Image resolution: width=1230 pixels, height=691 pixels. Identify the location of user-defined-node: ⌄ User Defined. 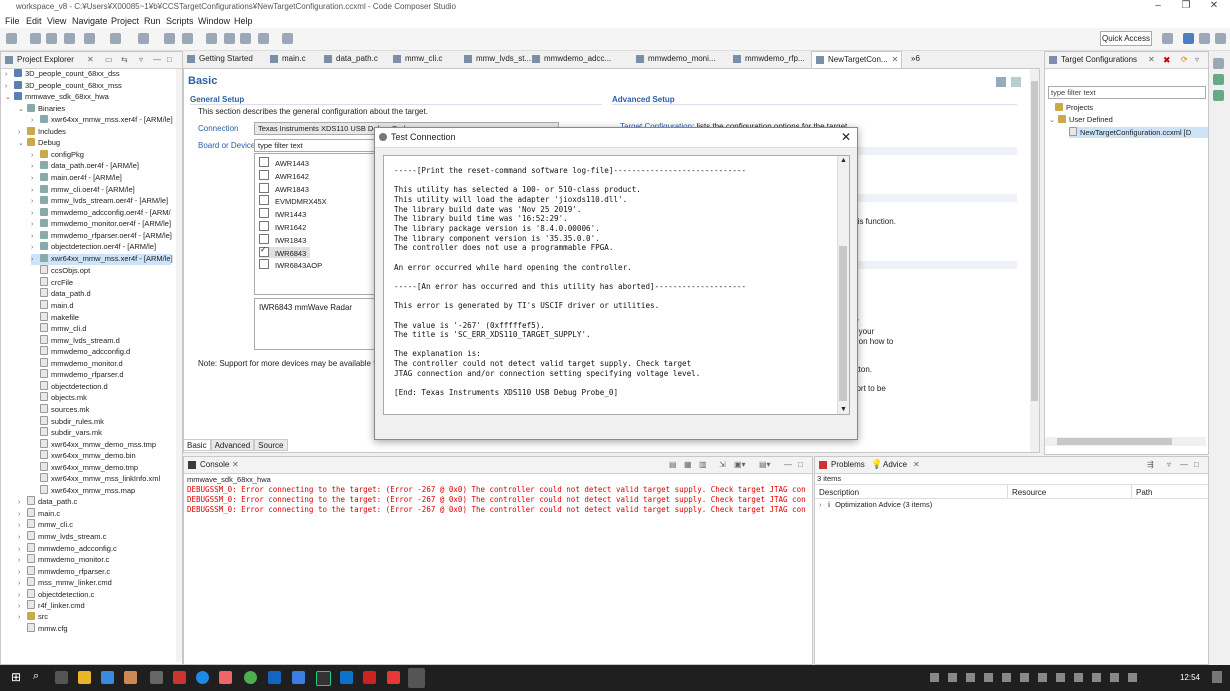
(1081, 120).